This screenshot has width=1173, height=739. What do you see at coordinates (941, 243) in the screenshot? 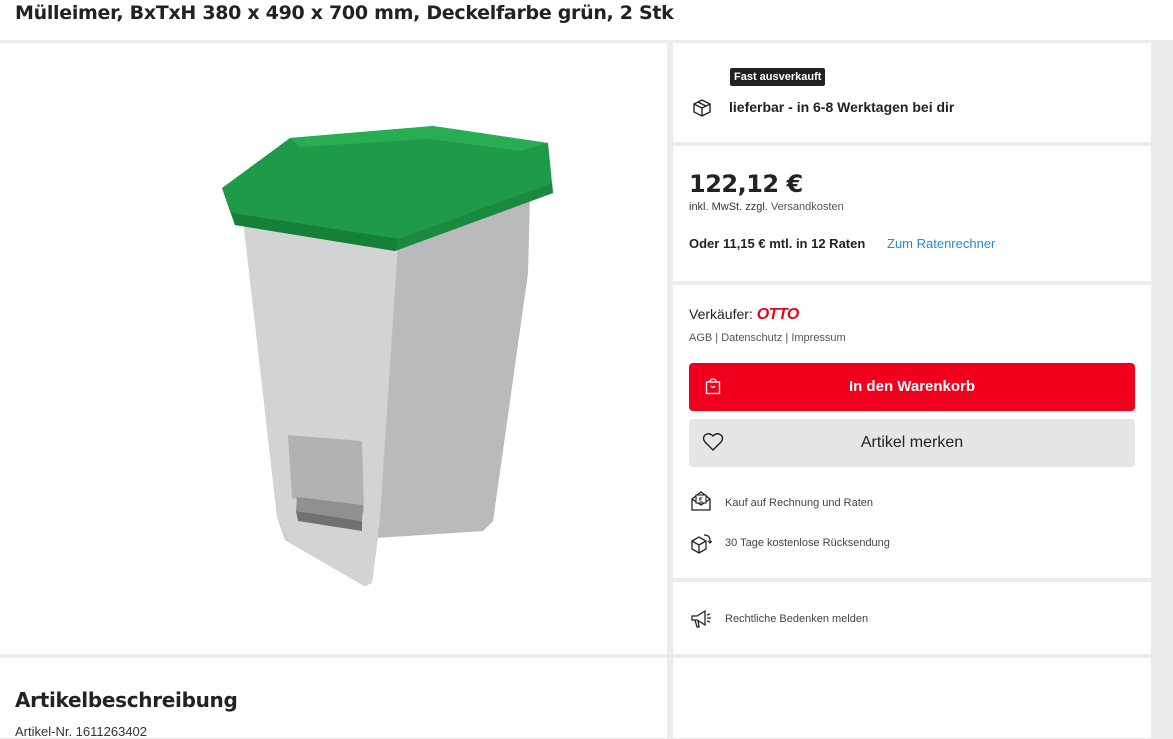
I see `installment-calculator-link: Zum Ratenrechner` at bounding box center [941, 243].